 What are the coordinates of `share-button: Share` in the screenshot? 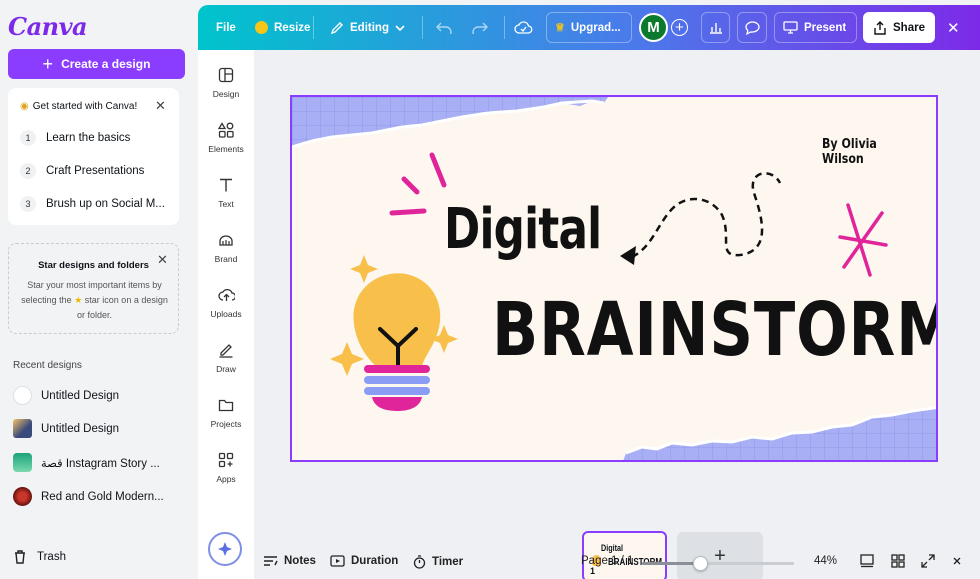 It's located at (899, 27).